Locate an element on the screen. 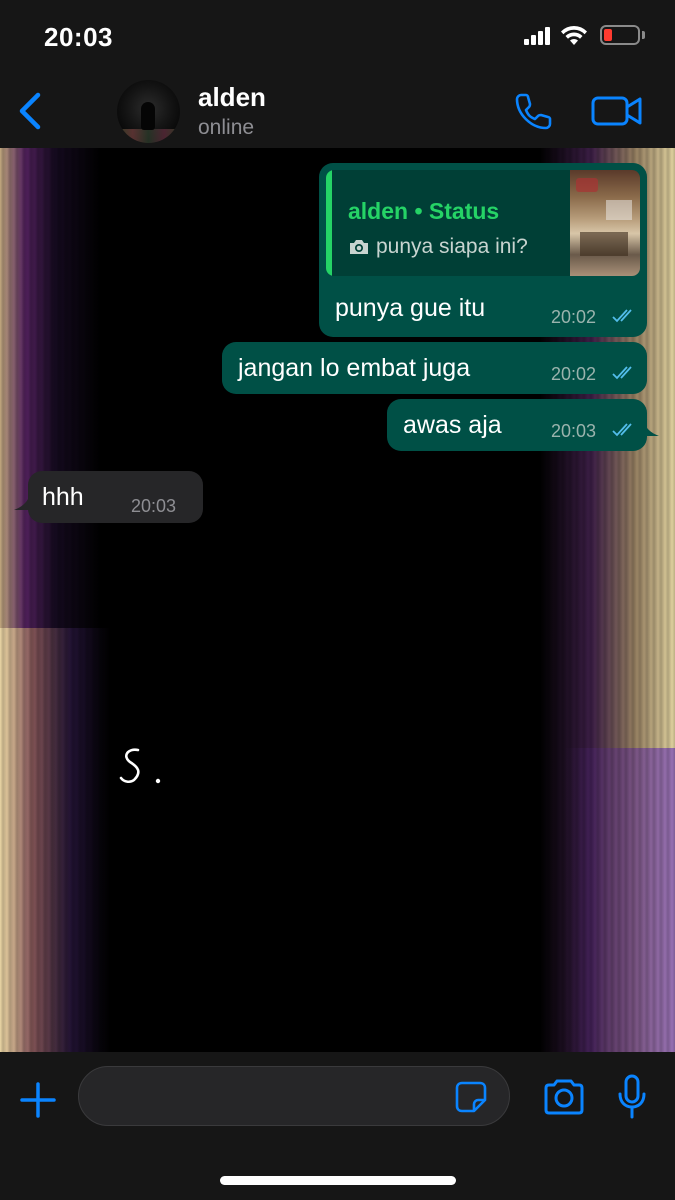 The image size is (675, 1200). status-time: 20:03 is located at coordinates (78, 37).